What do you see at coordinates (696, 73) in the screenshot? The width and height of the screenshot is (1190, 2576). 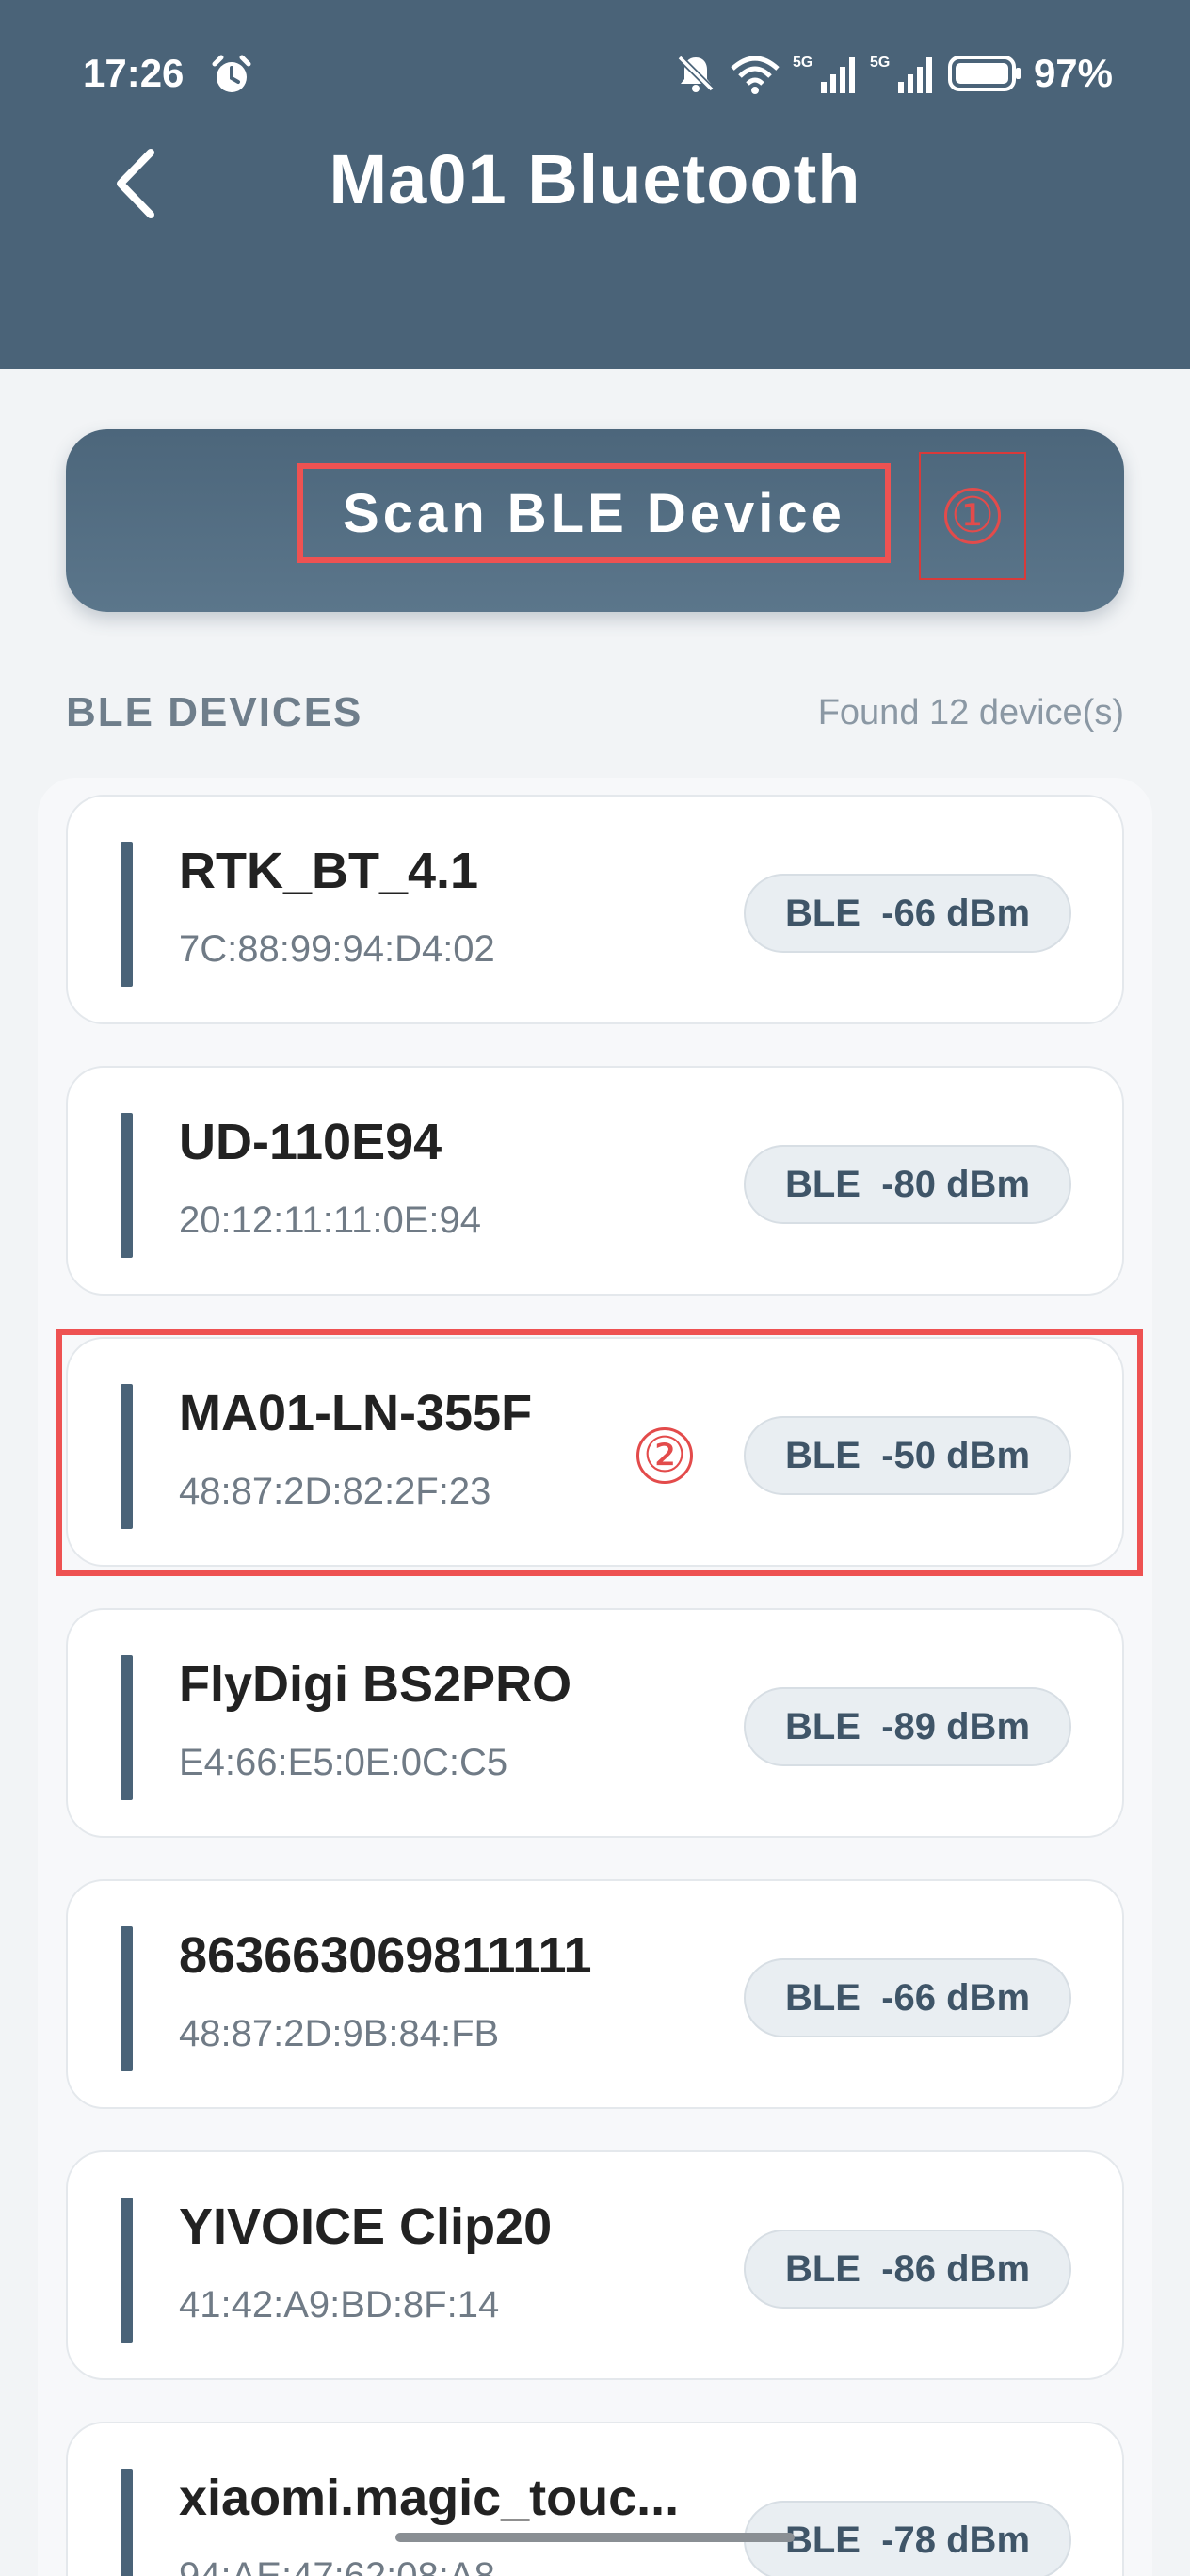 I see `mute-bell-icon` at bounding box center [696, 73].